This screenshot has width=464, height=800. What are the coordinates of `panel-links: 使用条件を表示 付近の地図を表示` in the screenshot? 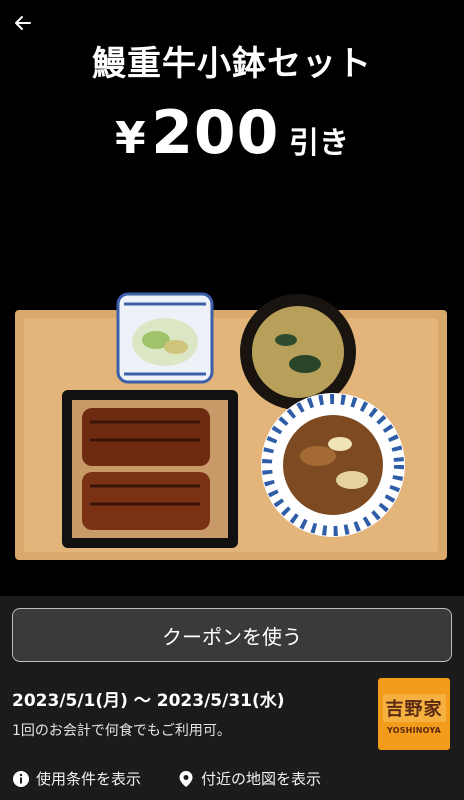 It's located at (166, 778).